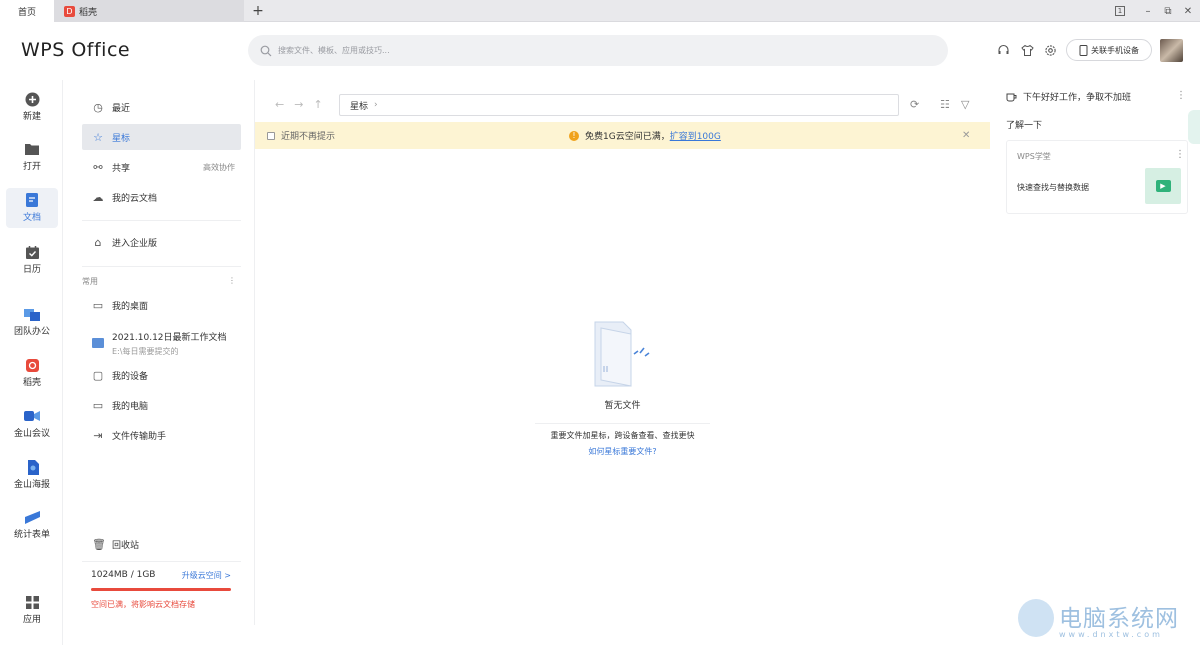 The image size is (1200, 645). What do you see at coordinates (98, 343) in the screenshot?
I see `folder-icon` at bounding box center [98, 343].